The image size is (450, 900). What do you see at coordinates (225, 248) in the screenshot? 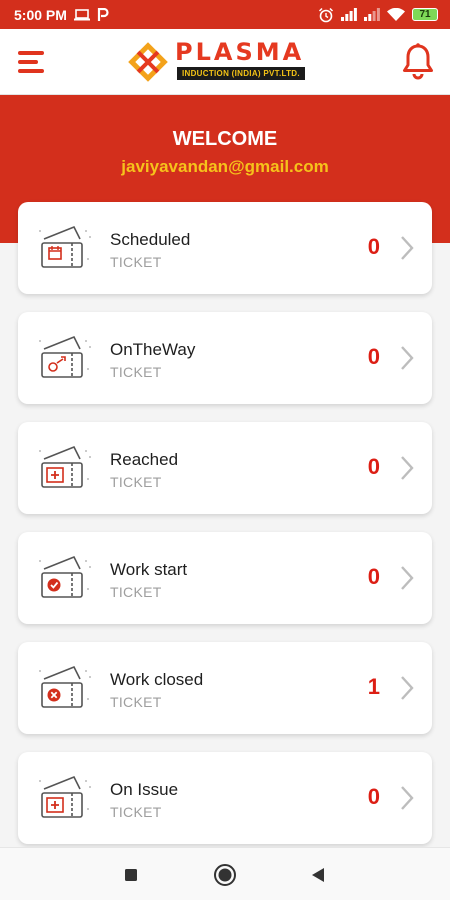
I see `ticket-card-scheduled: Scheduled TICKET 0` at bounding box center [225, 248].